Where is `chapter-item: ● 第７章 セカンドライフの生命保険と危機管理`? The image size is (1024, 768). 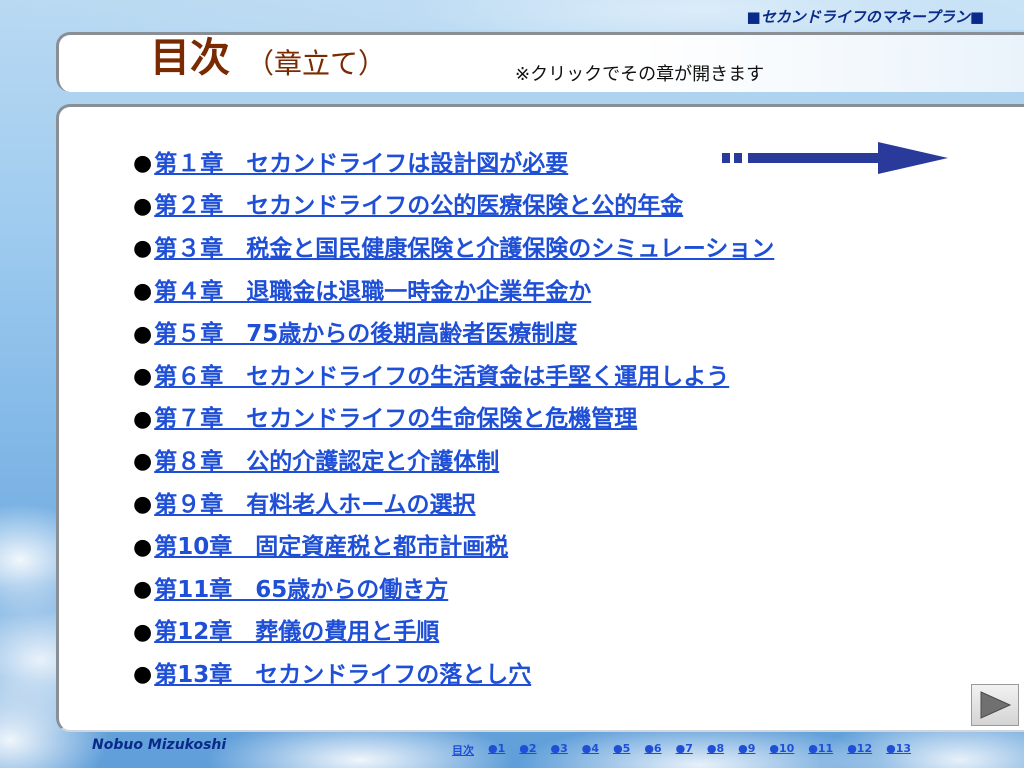 chapter-item: ● 第７章 セカンドライフの生命保険と危機管理 is located at coordinates (453, 420).